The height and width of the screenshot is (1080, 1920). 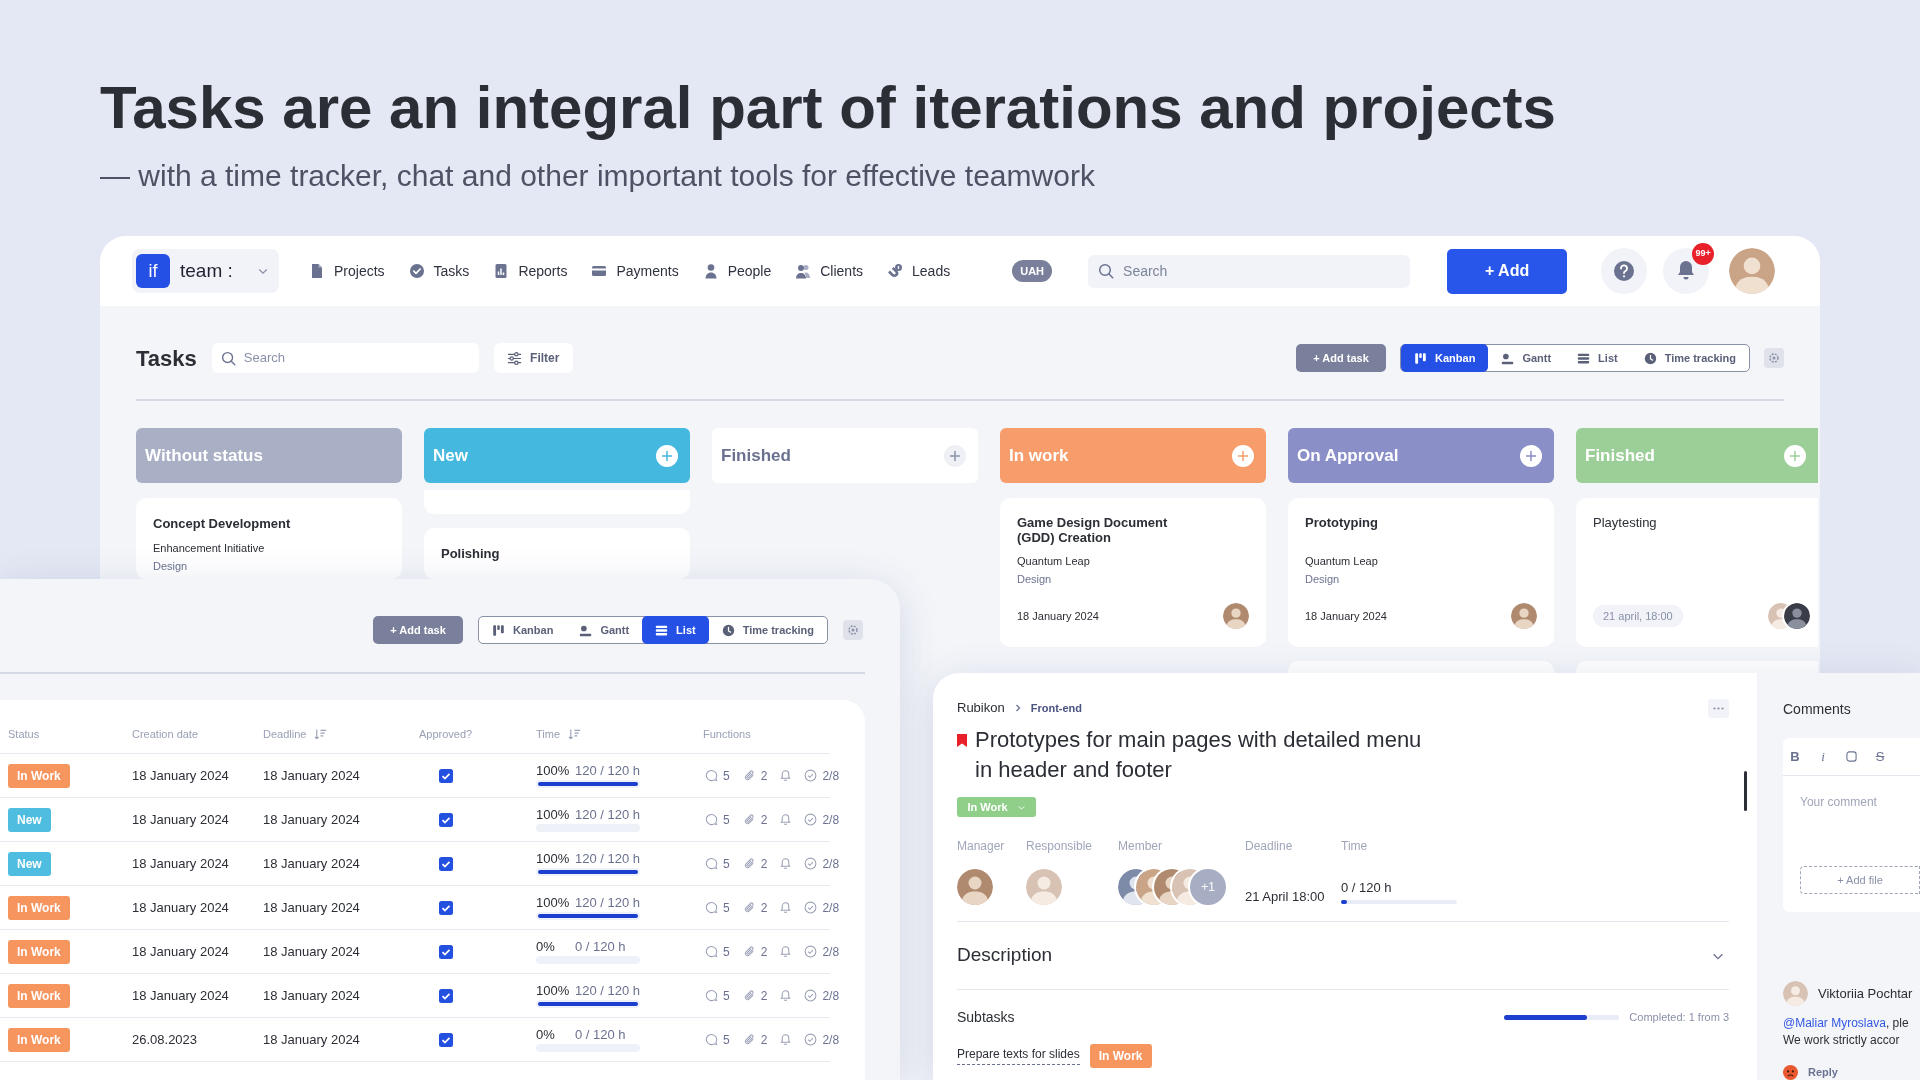 What do you see at coordinates (530, 271) in the screenshot?
I see `nav-link: Reports` at bounding box center [530, 271].